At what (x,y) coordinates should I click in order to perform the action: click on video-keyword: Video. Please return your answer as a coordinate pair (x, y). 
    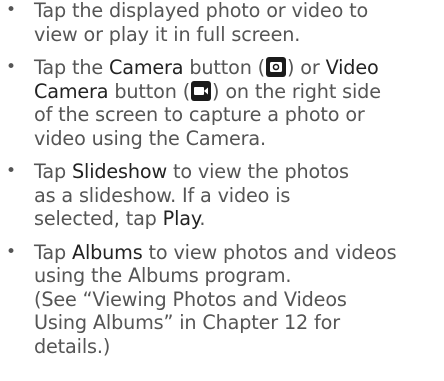
    Looking at the image, I should click on (352, 67).